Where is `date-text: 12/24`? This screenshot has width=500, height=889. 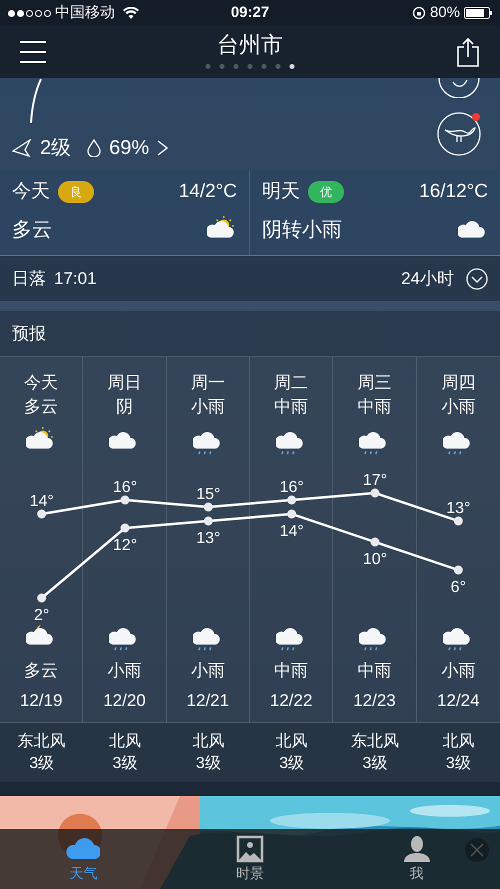 date-text: 12/24 is located at coordinates (458, 701).